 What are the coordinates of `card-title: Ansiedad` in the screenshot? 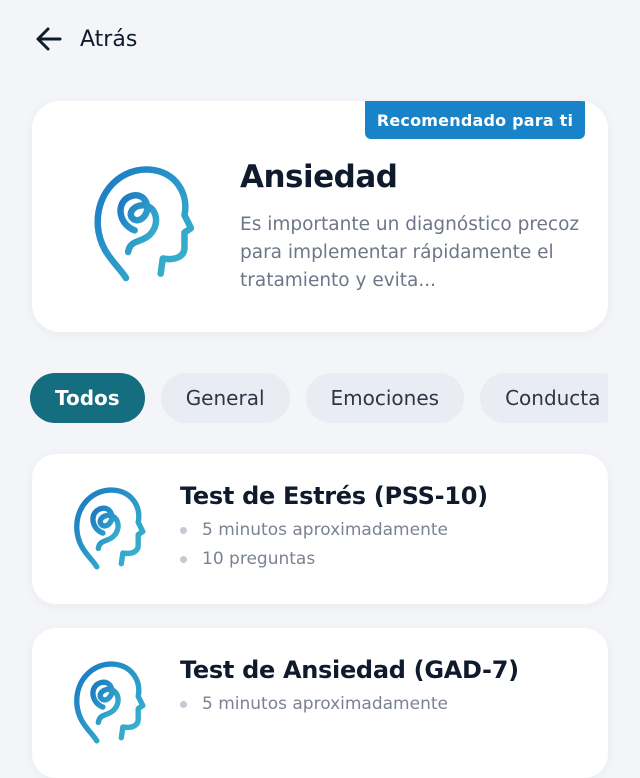 It's located at (319, 177).